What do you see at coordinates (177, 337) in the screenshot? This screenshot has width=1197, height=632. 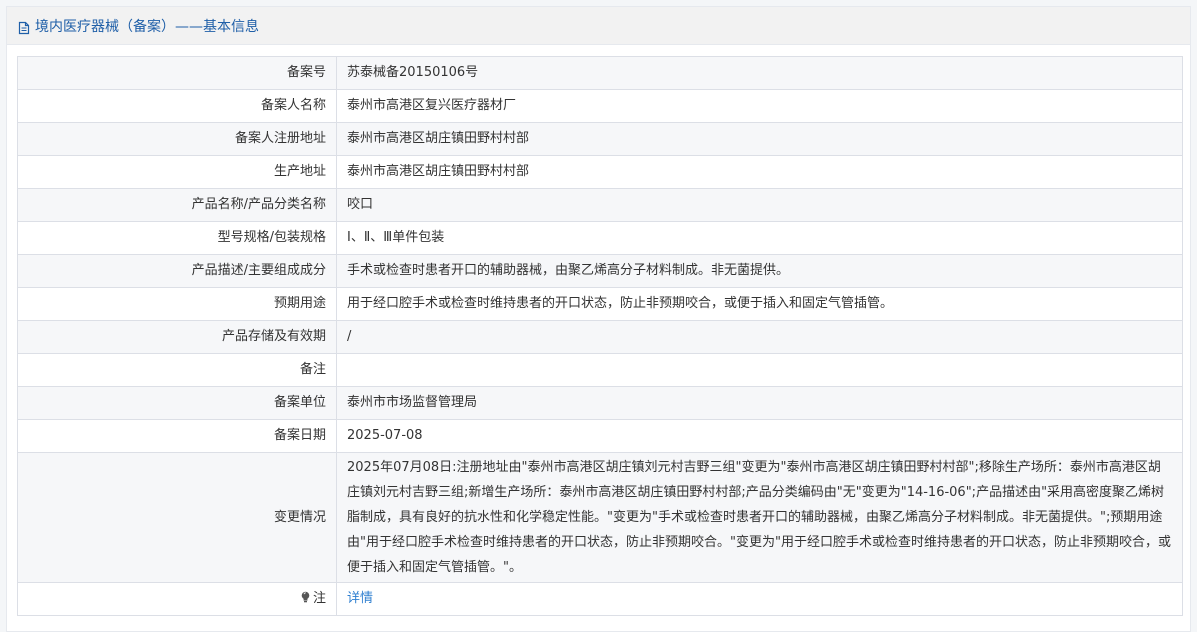 I see `row-label-storage-validity: 产品存储及有效期` at bounding box center [177, 337].